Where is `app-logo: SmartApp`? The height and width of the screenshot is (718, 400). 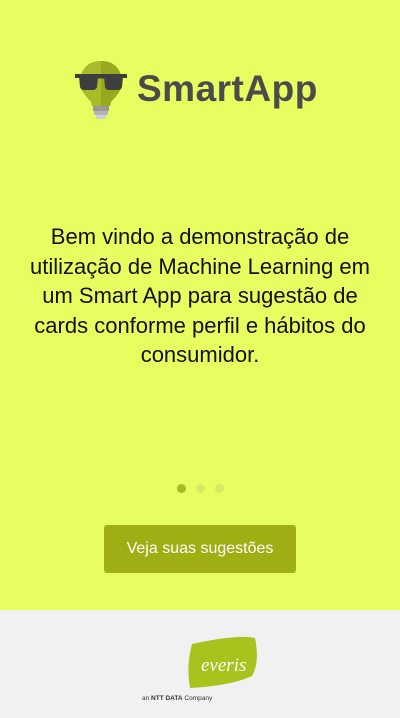 app-logo: SmartApp is located at coordinates (196, 89).